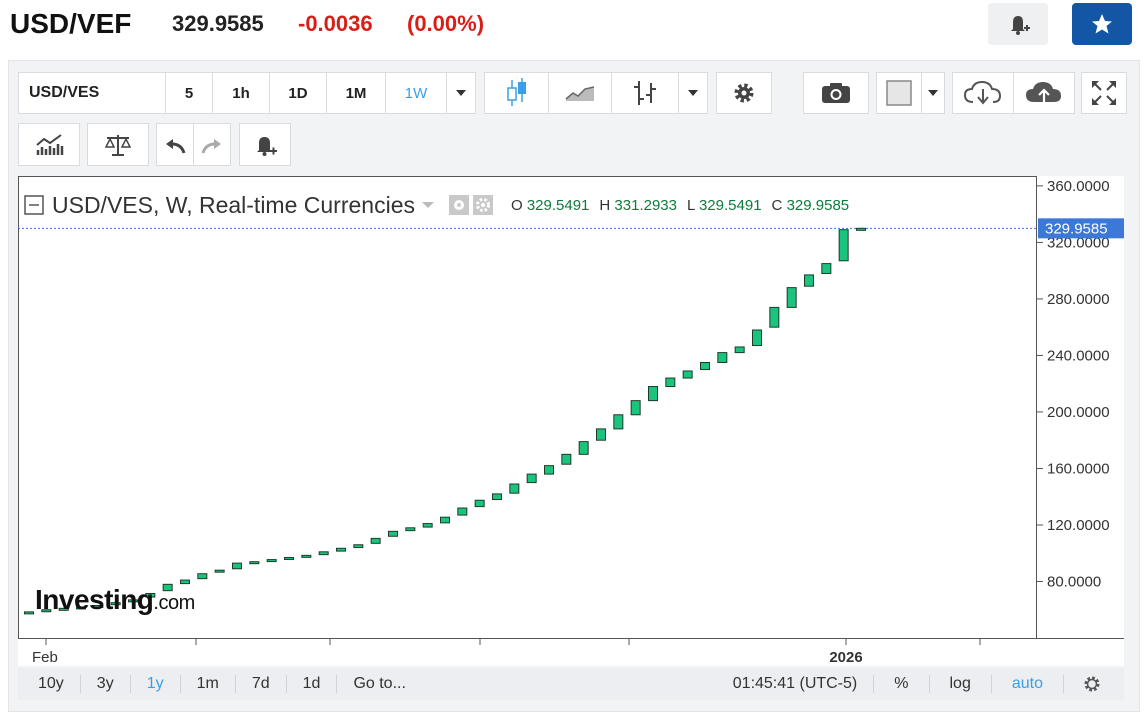 The height and width of the screenshot is (717, 1148). What do you see at coordinates (71, 23) in the screenshot?
I see `instrument-title: USD/VEF` at bounding box center [71, 23].